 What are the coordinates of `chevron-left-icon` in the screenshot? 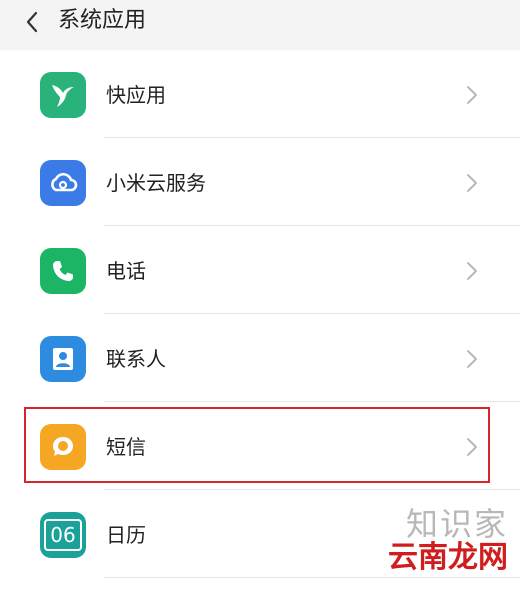 It's located at (32, 22).